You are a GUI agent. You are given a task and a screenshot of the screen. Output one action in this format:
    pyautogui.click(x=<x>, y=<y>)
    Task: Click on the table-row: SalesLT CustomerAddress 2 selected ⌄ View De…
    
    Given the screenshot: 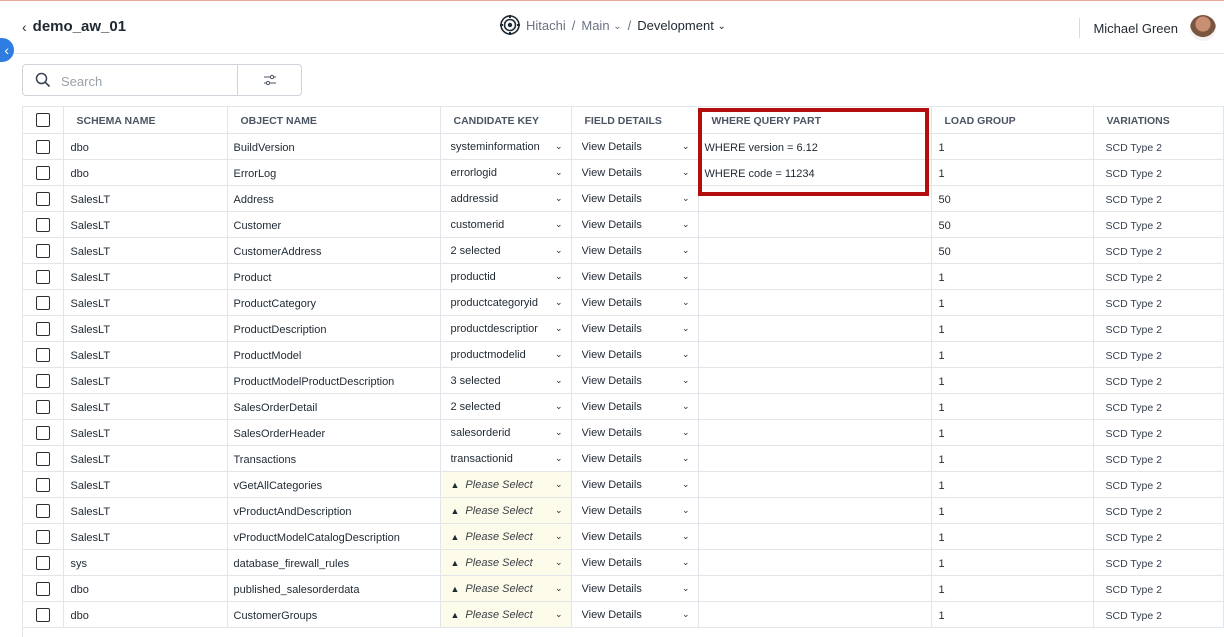 What is the action you would take?
    pyautogui.click(x=623, y=250)
    